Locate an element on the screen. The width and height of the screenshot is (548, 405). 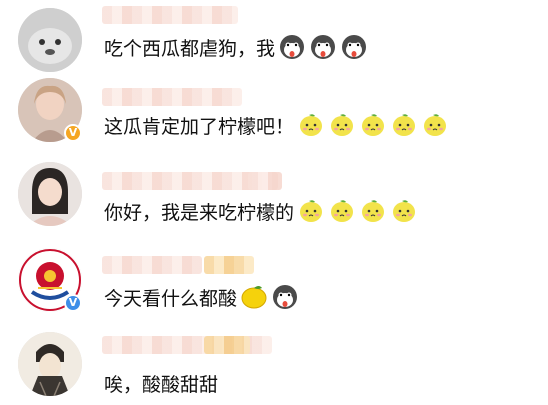
comment-text-content: 这瓜肯定加了柠檬吧！ is located at coordinates (199, 126).